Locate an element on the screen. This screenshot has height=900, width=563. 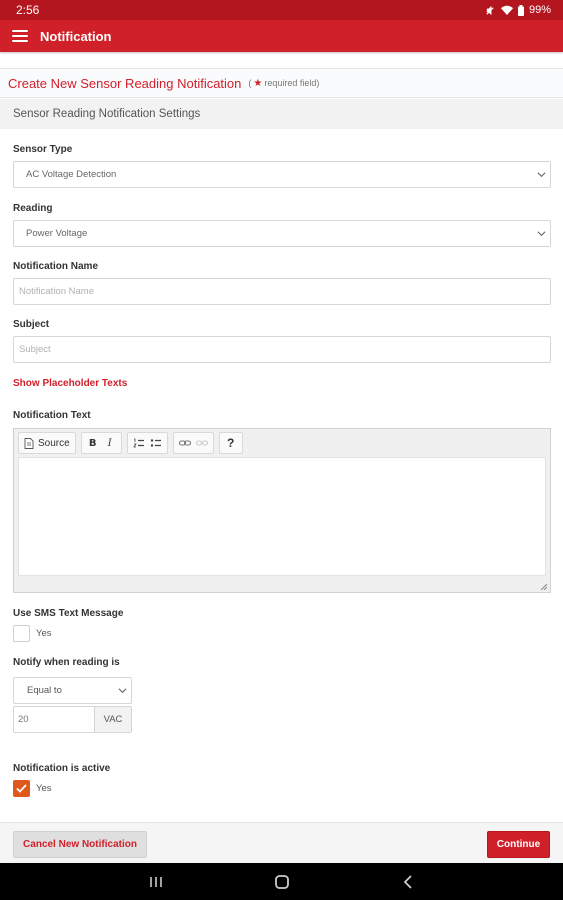
hamburger-menu-icon is located at coordinates (20, 36).